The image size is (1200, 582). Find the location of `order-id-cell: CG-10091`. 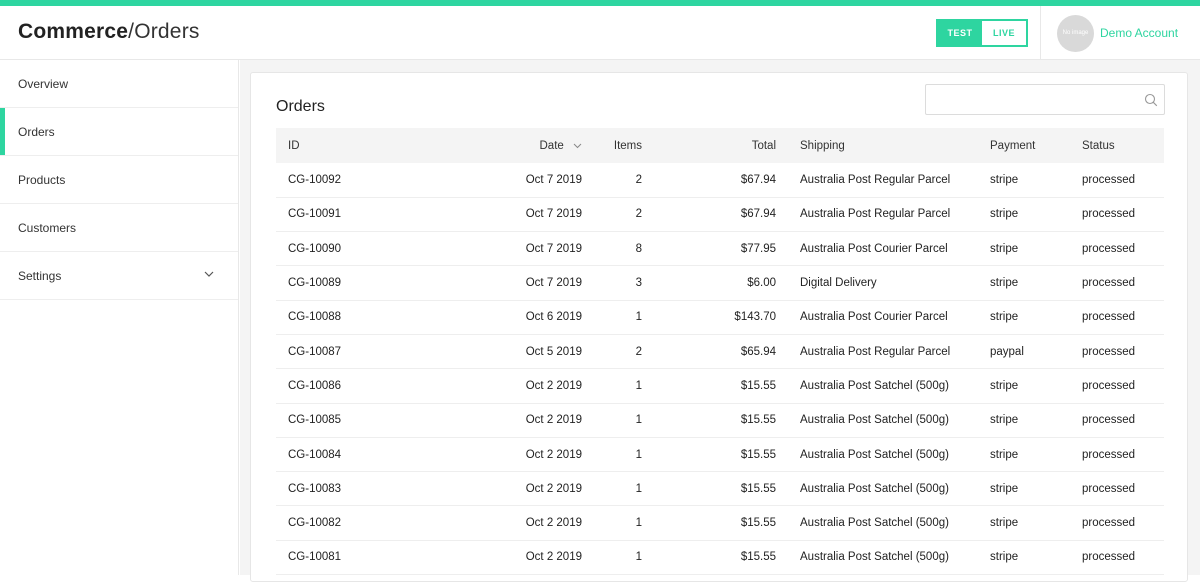

order-id-cell: CG-10091 is located at coordinates (338, 215).